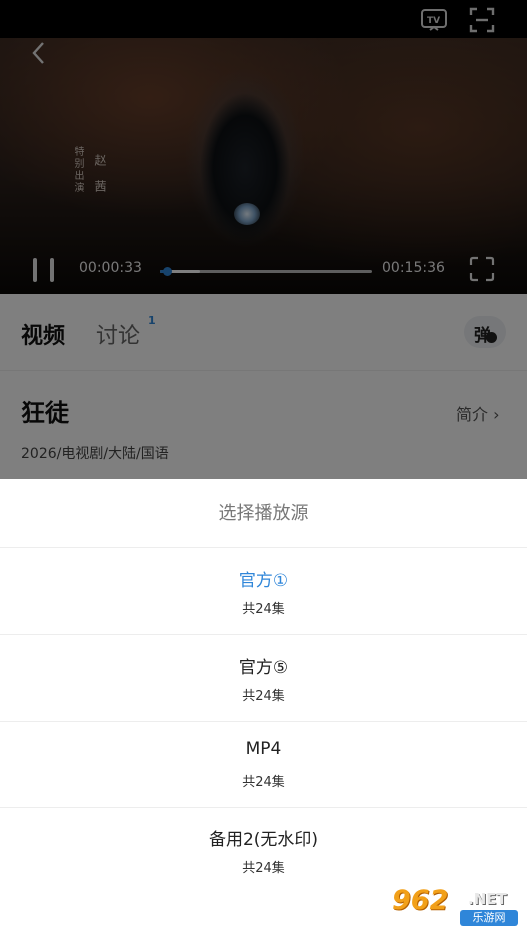  I want to click on source-option: MP4 共24集, so click(263, 764).